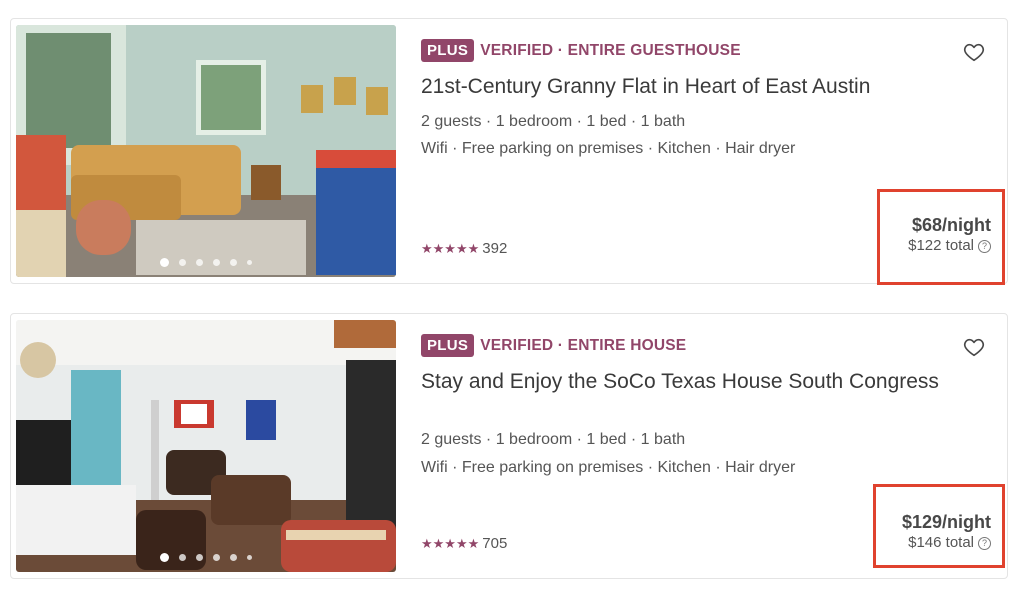  I want to click on price-total-label: $122 total, so click(941, 245).